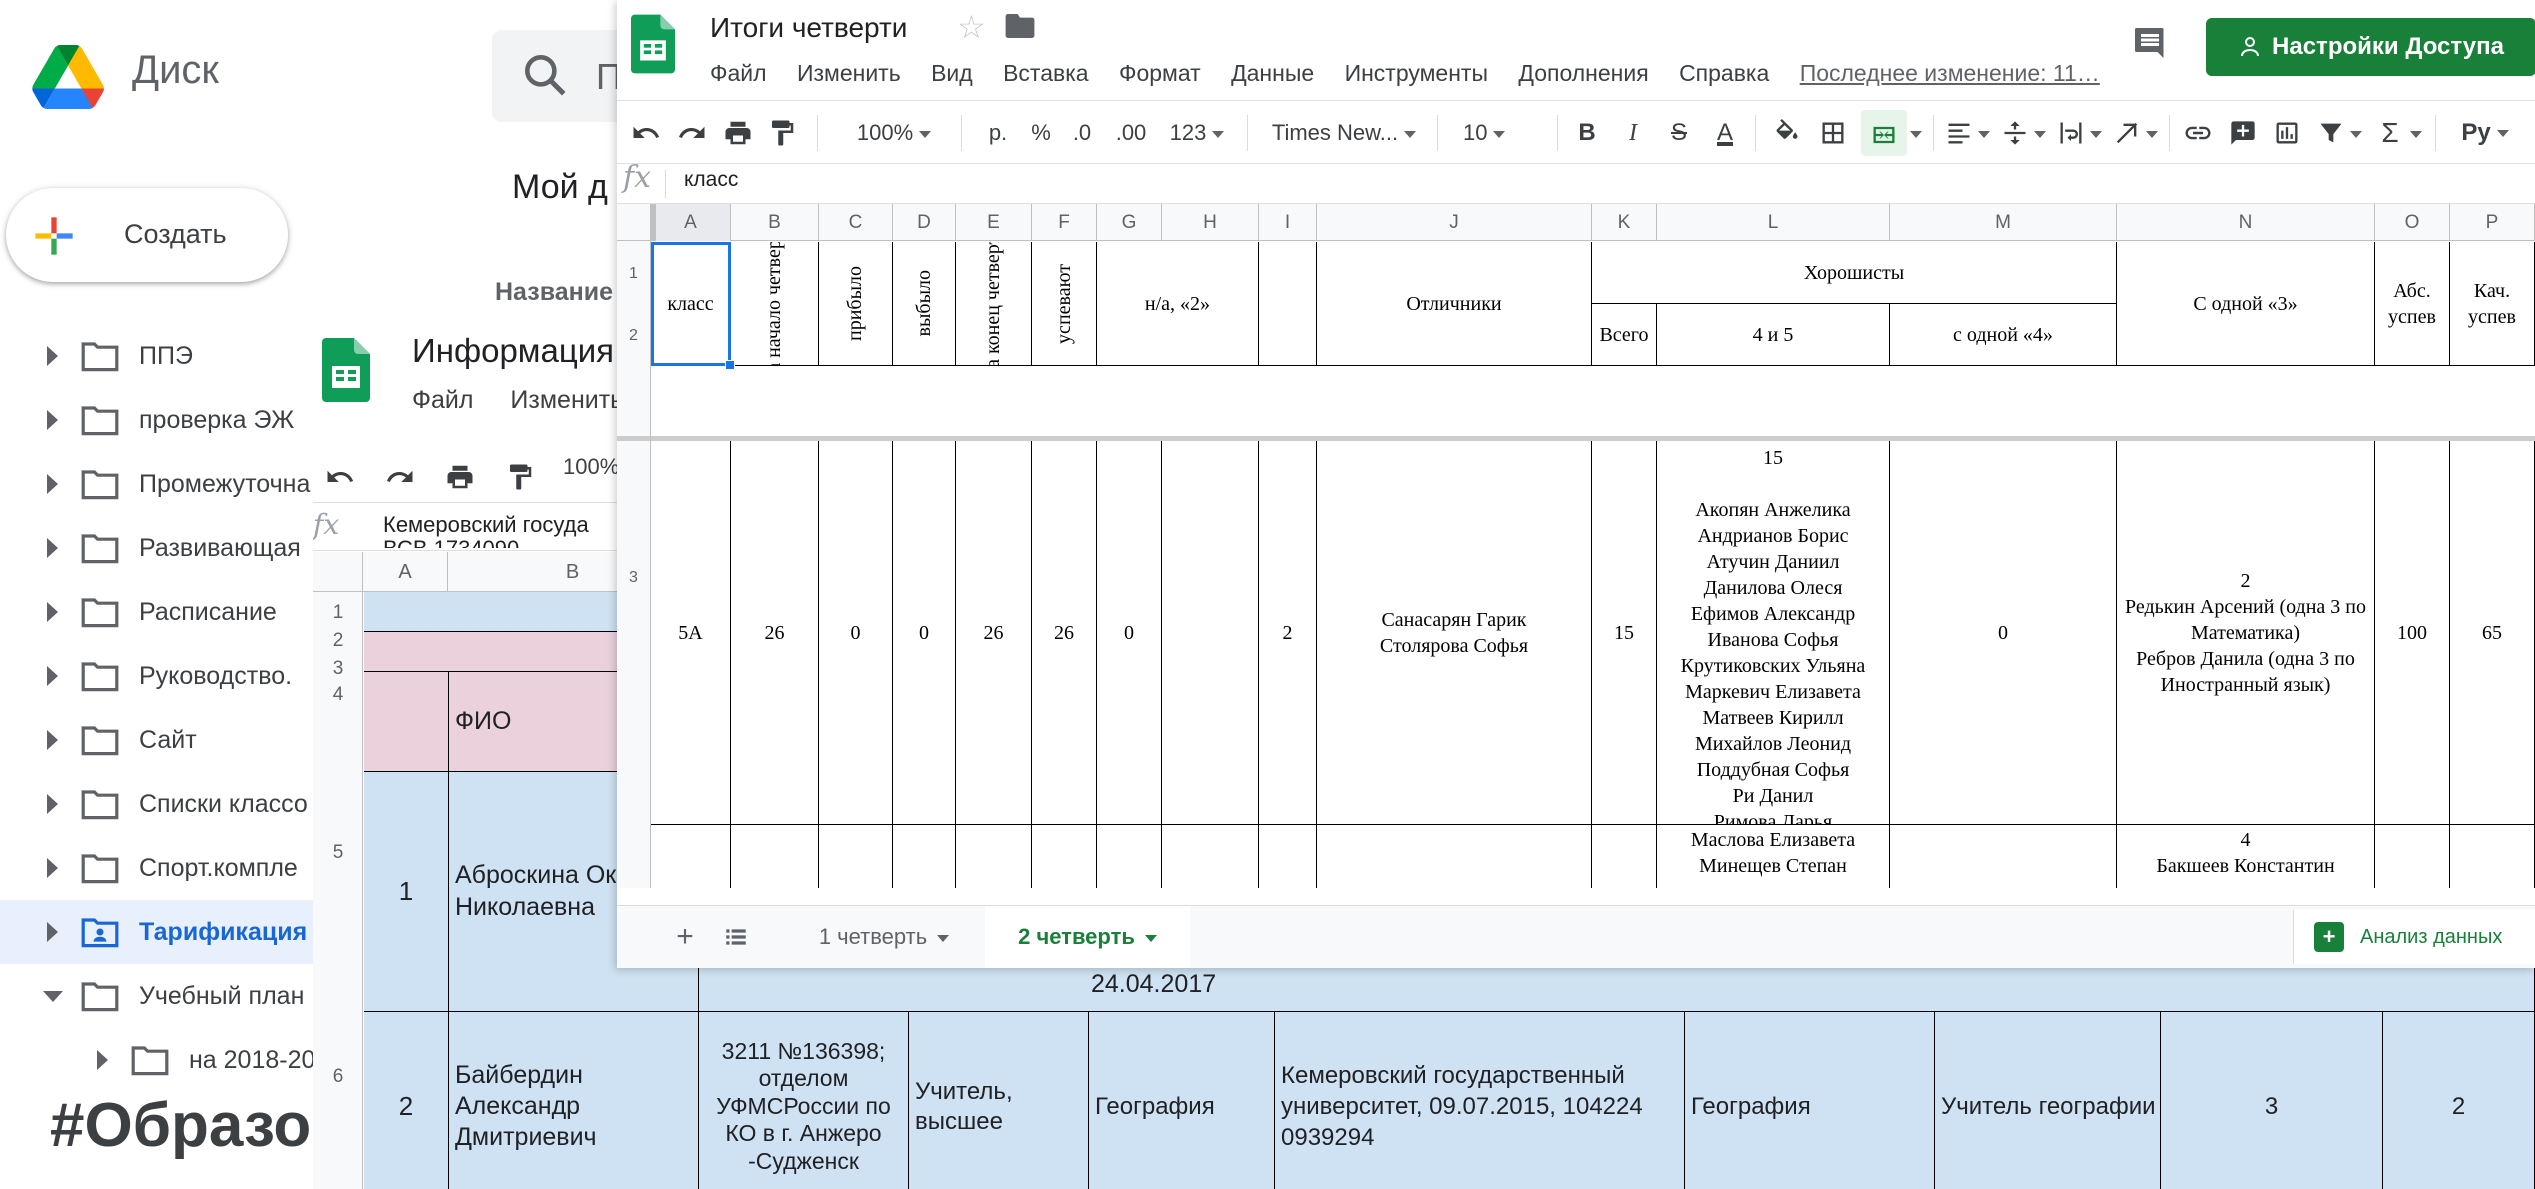 This screenshot has width=2535, height=1189. What do you see at coordinates (1854, 273) in the screenshot?
I see `header-good: Хорошисты` at bounding box center [1854, 273].